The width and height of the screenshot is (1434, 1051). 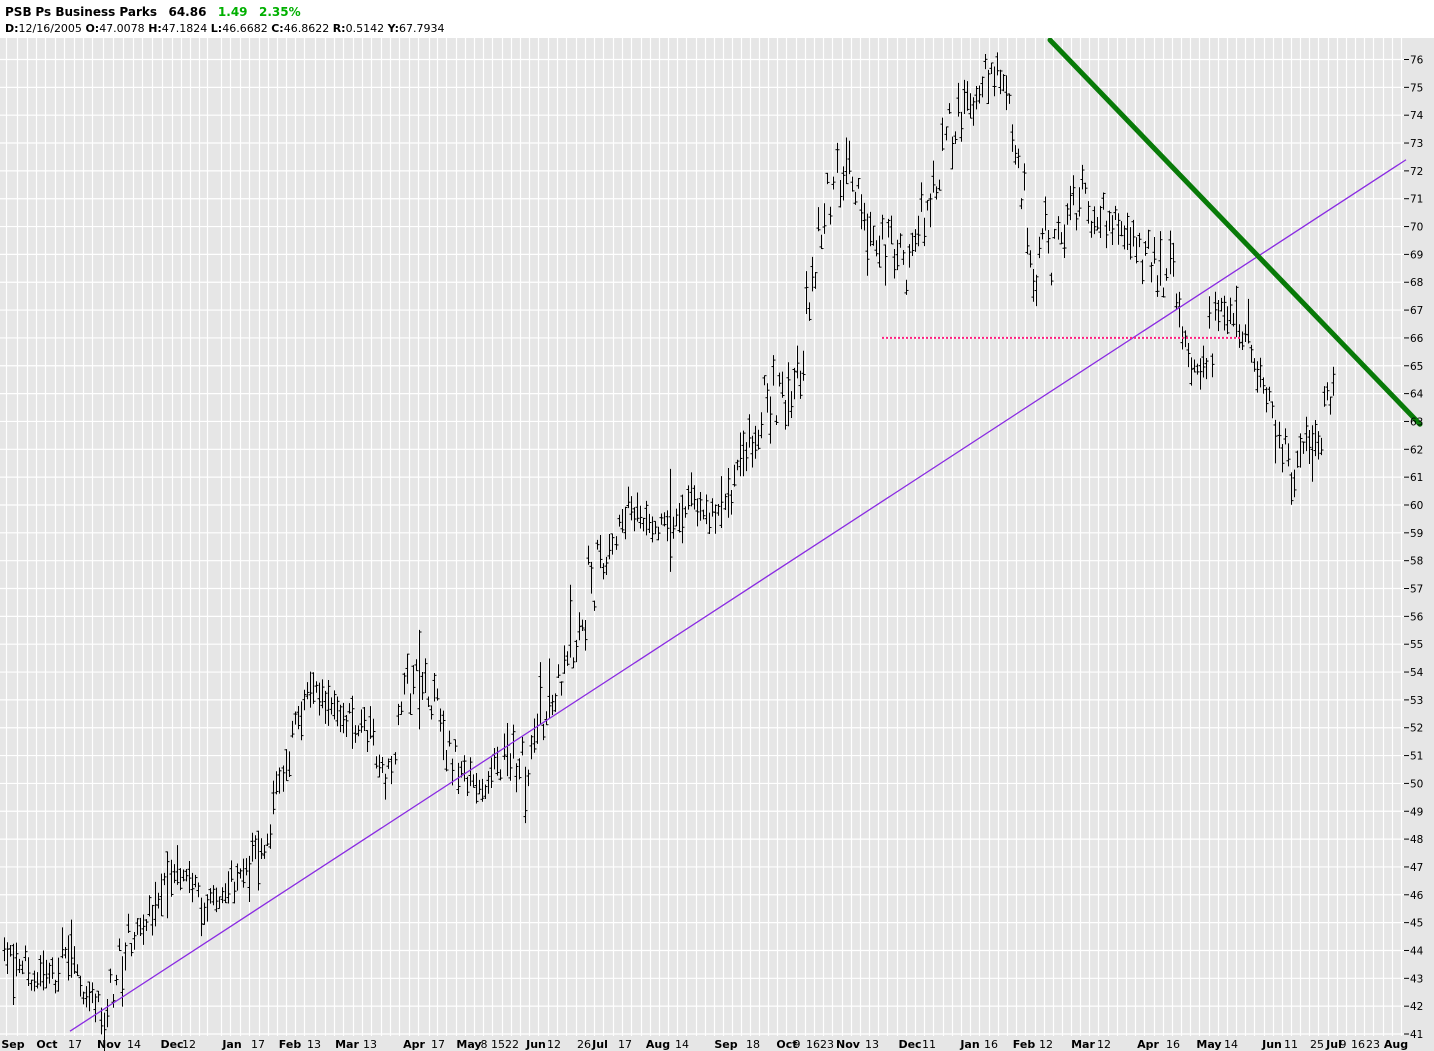 I want to click on x-tick-label: 26, so click(x=584, y=1044).